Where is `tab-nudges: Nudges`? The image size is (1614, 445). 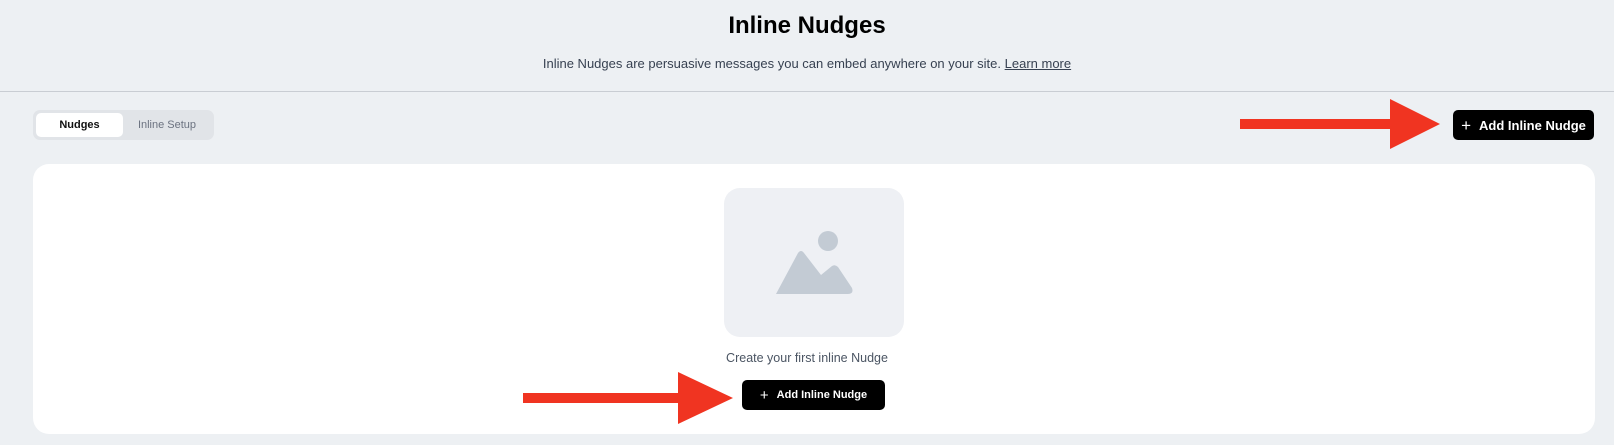 tab-nudges: Nudges is located at coordinates (79, 125).